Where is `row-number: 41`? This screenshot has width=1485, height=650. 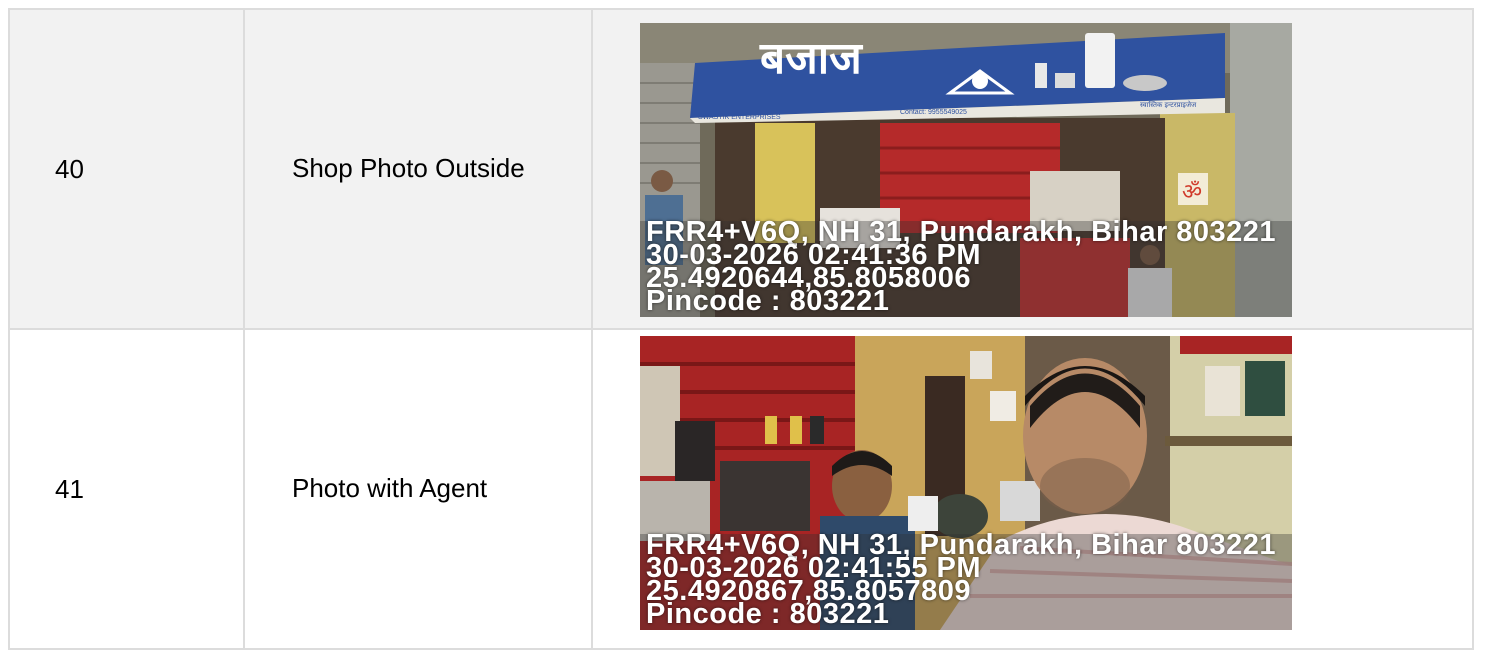
row-number: 41 is located at coordinates (126, 489).